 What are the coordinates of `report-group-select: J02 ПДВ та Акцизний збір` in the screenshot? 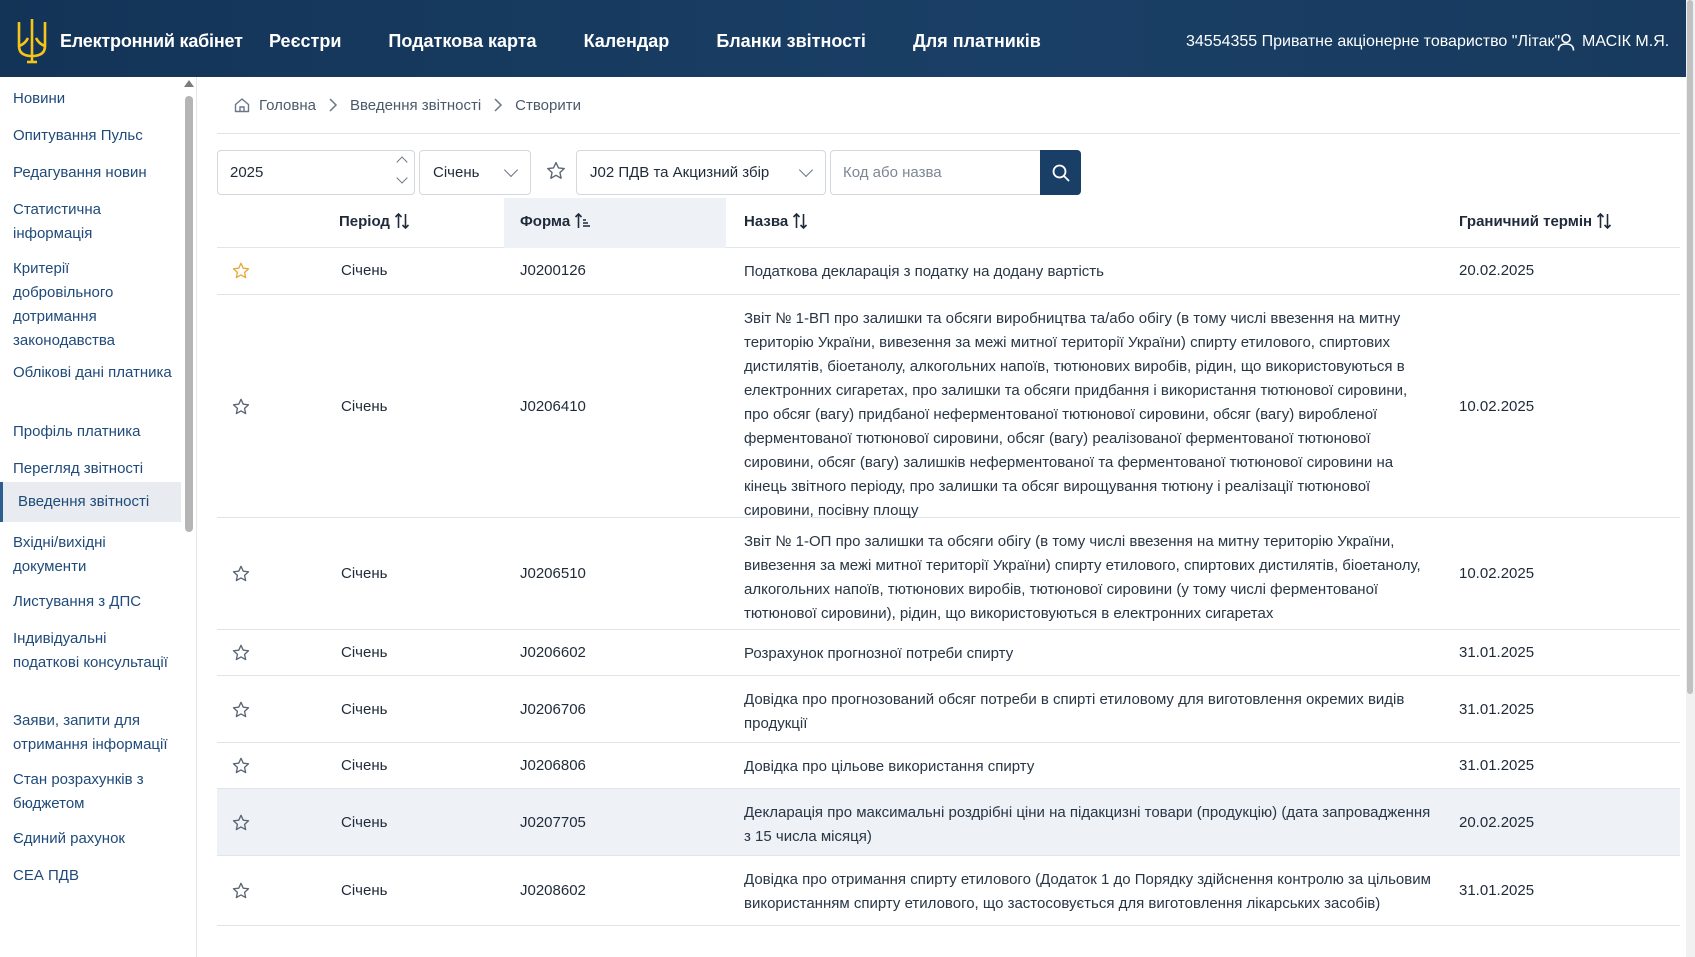 It's located at (701, 172).